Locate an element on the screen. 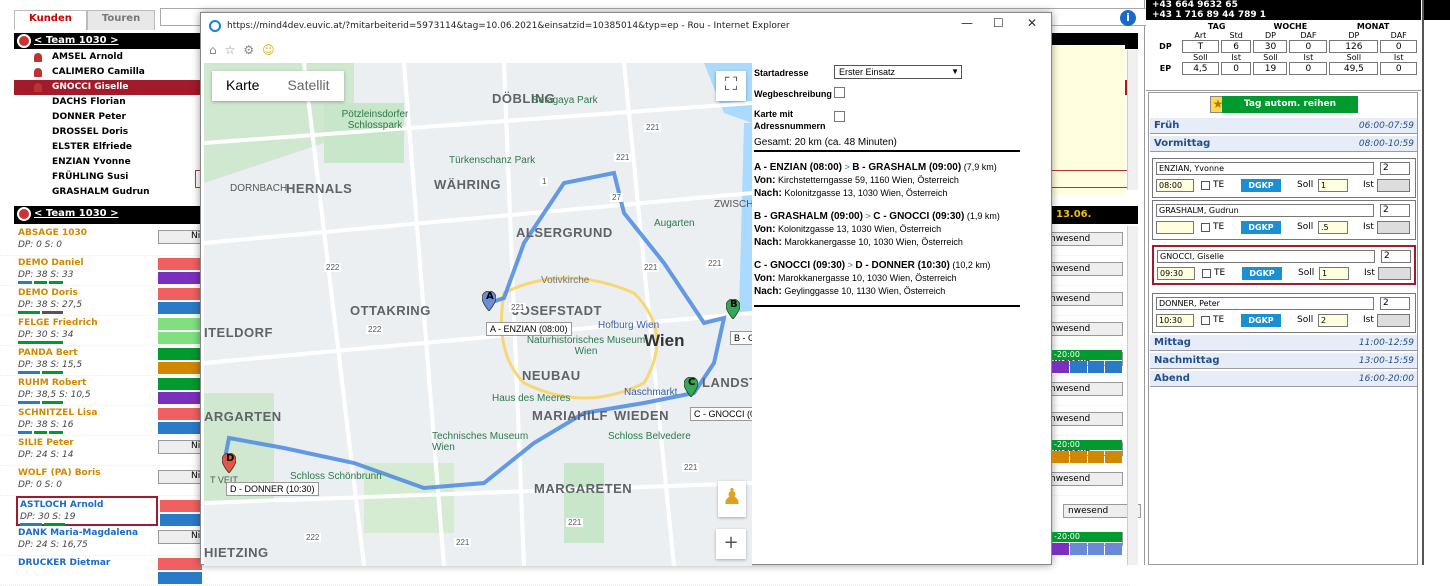  soll-input: .5 is located at coordinates (1333, 227).